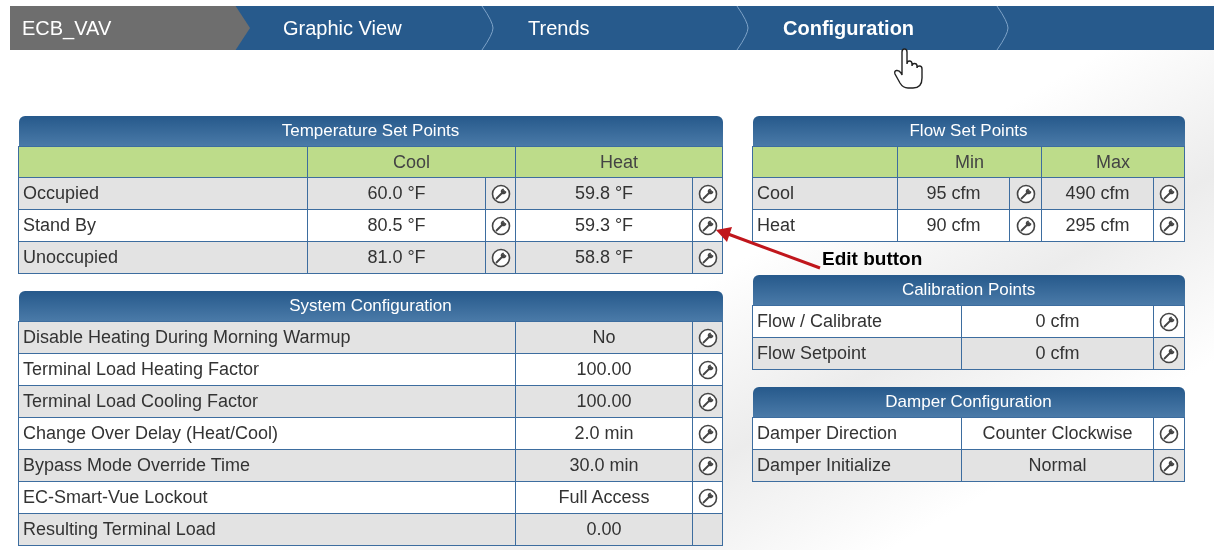 Image resolution: width=1214 pixels, height=550 pixels. Describe the element at coordinates (267, 433) in the screenshot. I see `row-label: Change Over Delay (Heat/Cool)` at that location.